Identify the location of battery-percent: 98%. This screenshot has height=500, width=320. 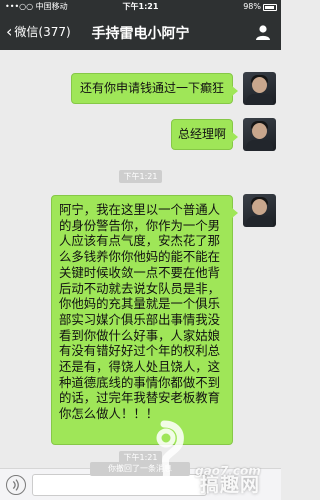
(252, 6).